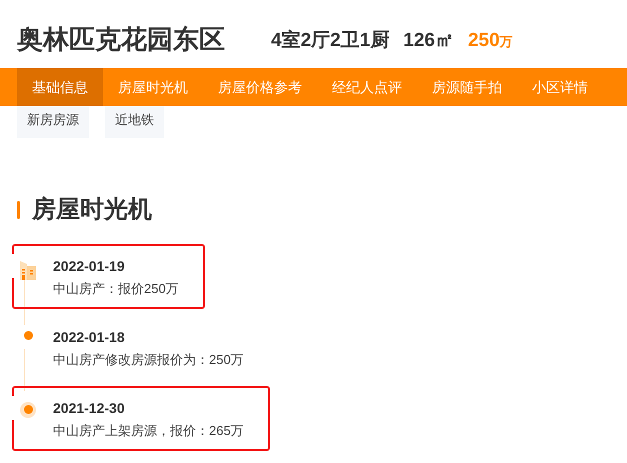 This screenshot has height=463, width=627. What do you see at coordinates (428, 40) in the screenshot?
I see `floor-area: 126㎡` at bounding box center [428, 40].